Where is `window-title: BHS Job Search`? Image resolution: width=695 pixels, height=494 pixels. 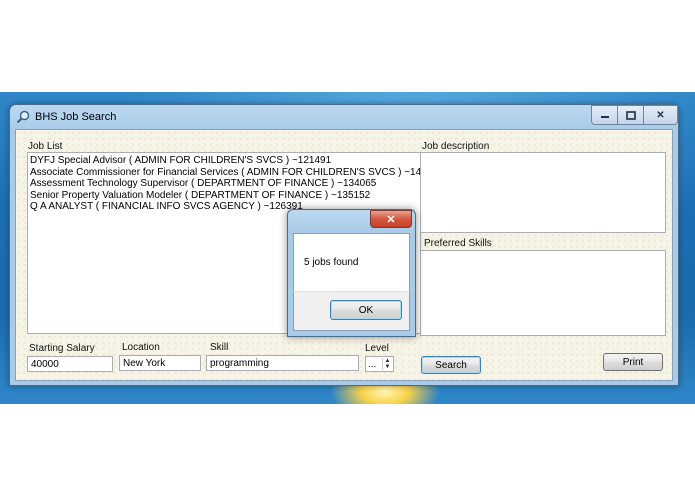
window-title: BHS Job Search is located at coordinates (76, 117).